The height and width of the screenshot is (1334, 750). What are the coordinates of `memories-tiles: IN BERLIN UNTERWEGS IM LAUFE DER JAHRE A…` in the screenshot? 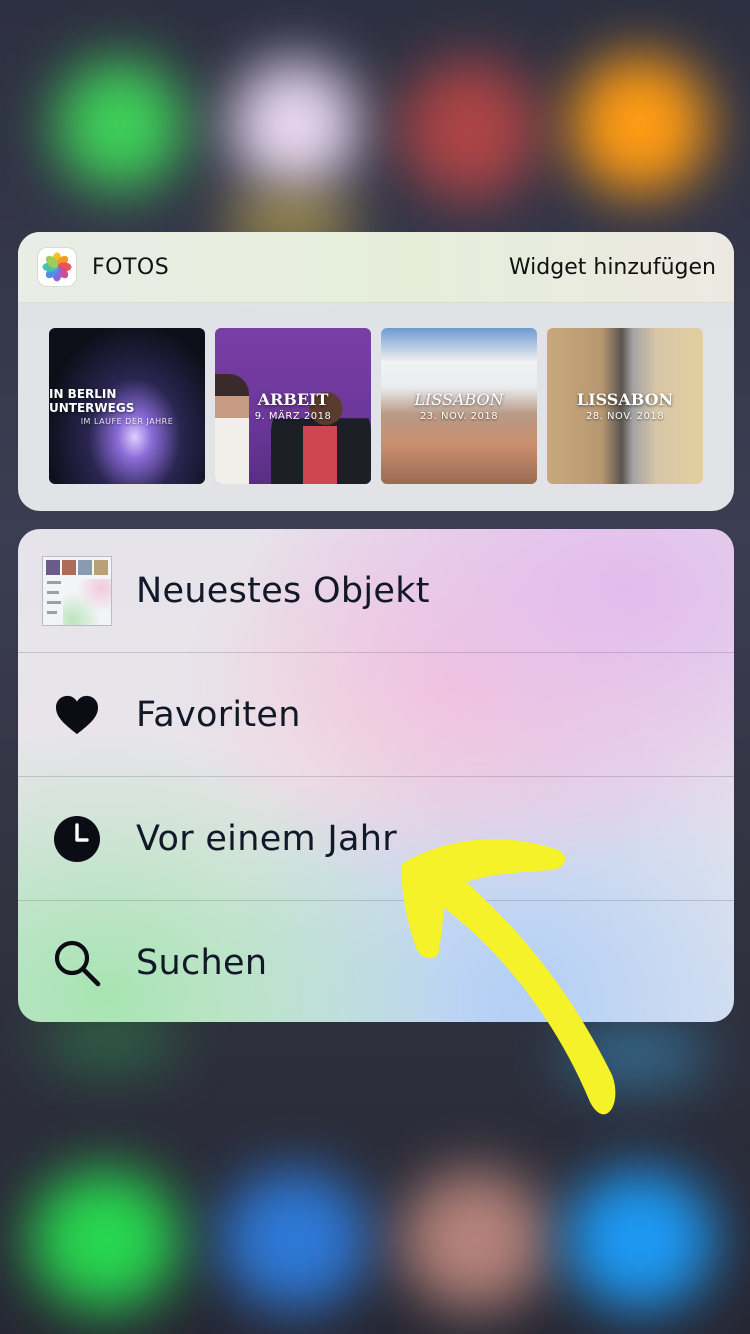 It's located at (376, 406).